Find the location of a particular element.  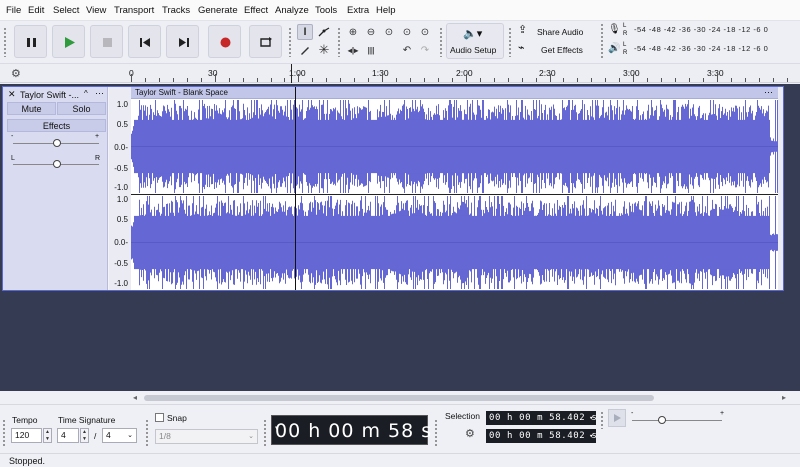

menu-select: Select is located at coordinates (66, 10).